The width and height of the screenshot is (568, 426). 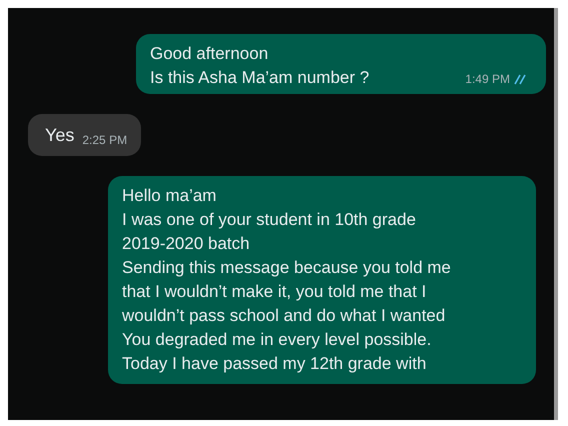 What do you see at coordinates (105, 140) in the screenshot?
I see `message-time: 2:25 PM` at bounding box center [105, 140].